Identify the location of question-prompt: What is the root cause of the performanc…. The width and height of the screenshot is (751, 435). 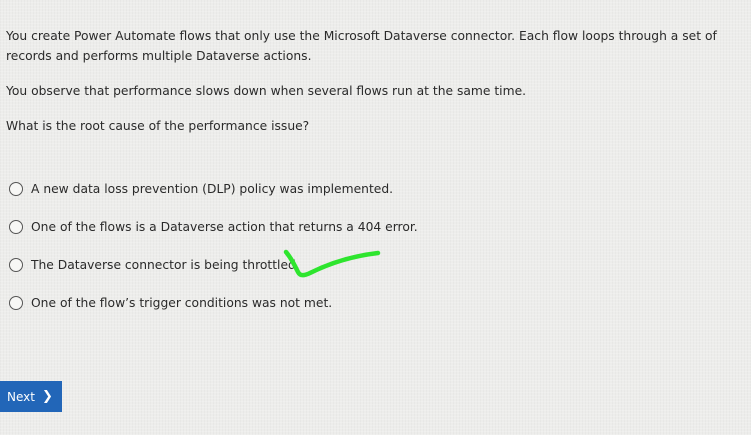
(158, 126).